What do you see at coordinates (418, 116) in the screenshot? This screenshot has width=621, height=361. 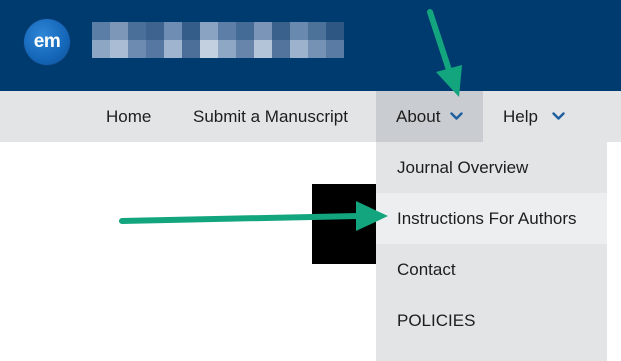 I see `nav-about-label: About` at bounding box center [418, 116].